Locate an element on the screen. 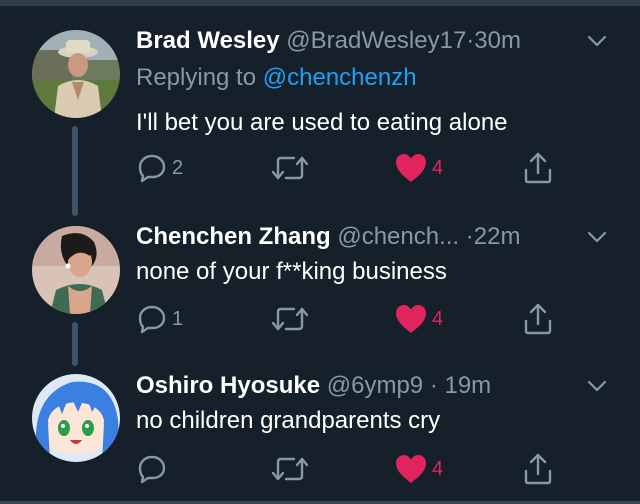 This screenshot has height=504, width=640. reply-count: 1 is located at coordinates (178, 318).